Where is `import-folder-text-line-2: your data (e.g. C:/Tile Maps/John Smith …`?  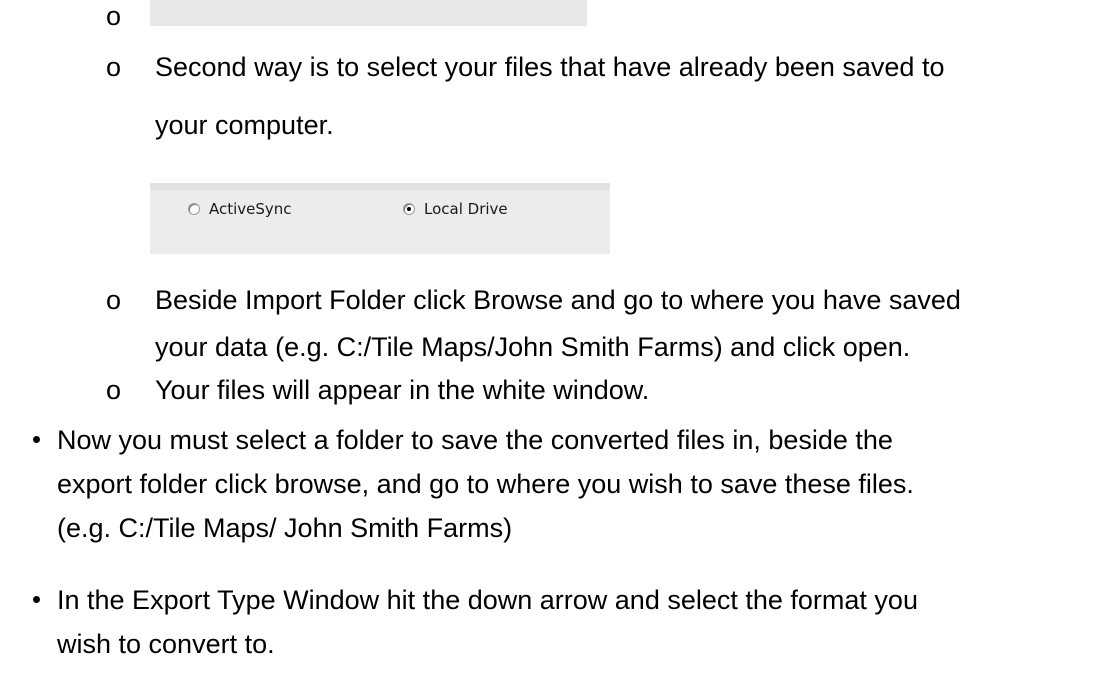 import-folder-text-line-2: your data (e.g. C:/Tile Maps/John Smith … is located at coordinates (533, 347).